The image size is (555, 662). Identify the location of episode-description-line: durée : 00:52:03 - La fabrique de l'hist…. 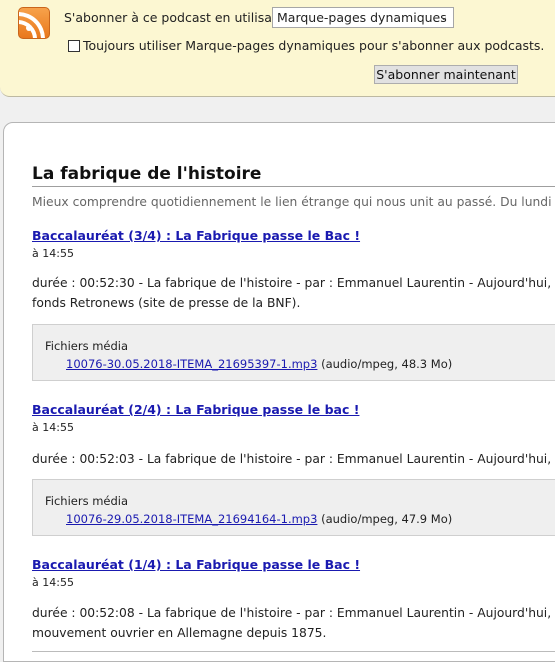
(293, 459).